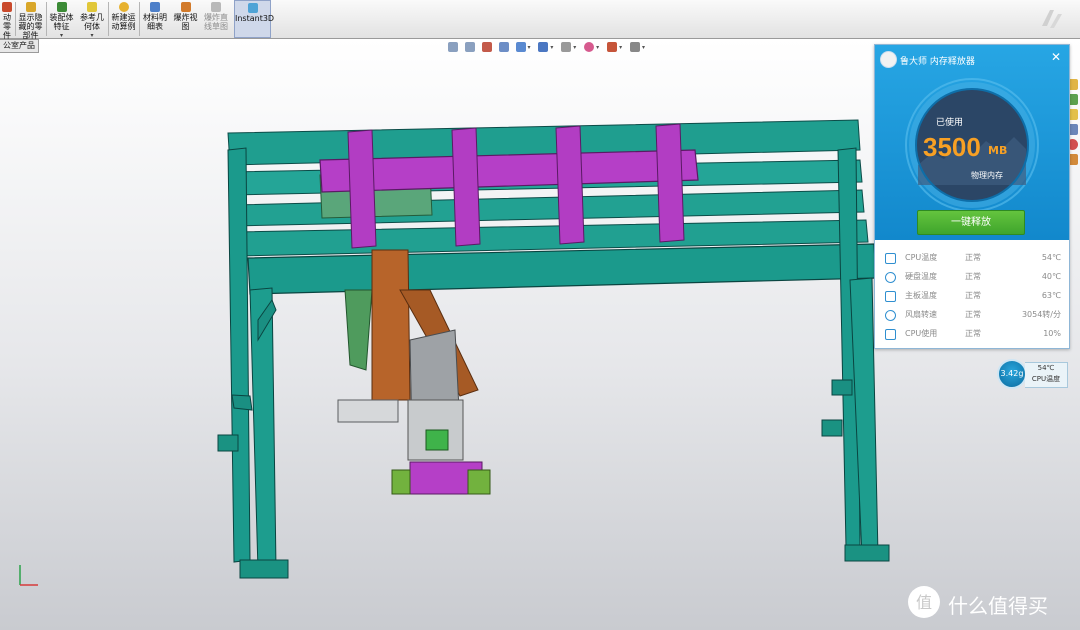 Image resolution: width=1080 pixels, height=630 pixels. What do you see at coordinates (61, 7) in the screenshot?
I see `assembly-features-icon` at bounding box center [61, 7].